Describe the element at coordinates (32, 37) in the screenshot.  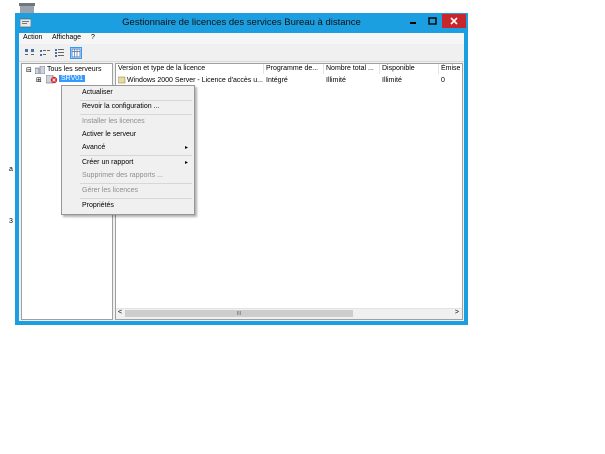
I see `menu-action: Action` at that location.